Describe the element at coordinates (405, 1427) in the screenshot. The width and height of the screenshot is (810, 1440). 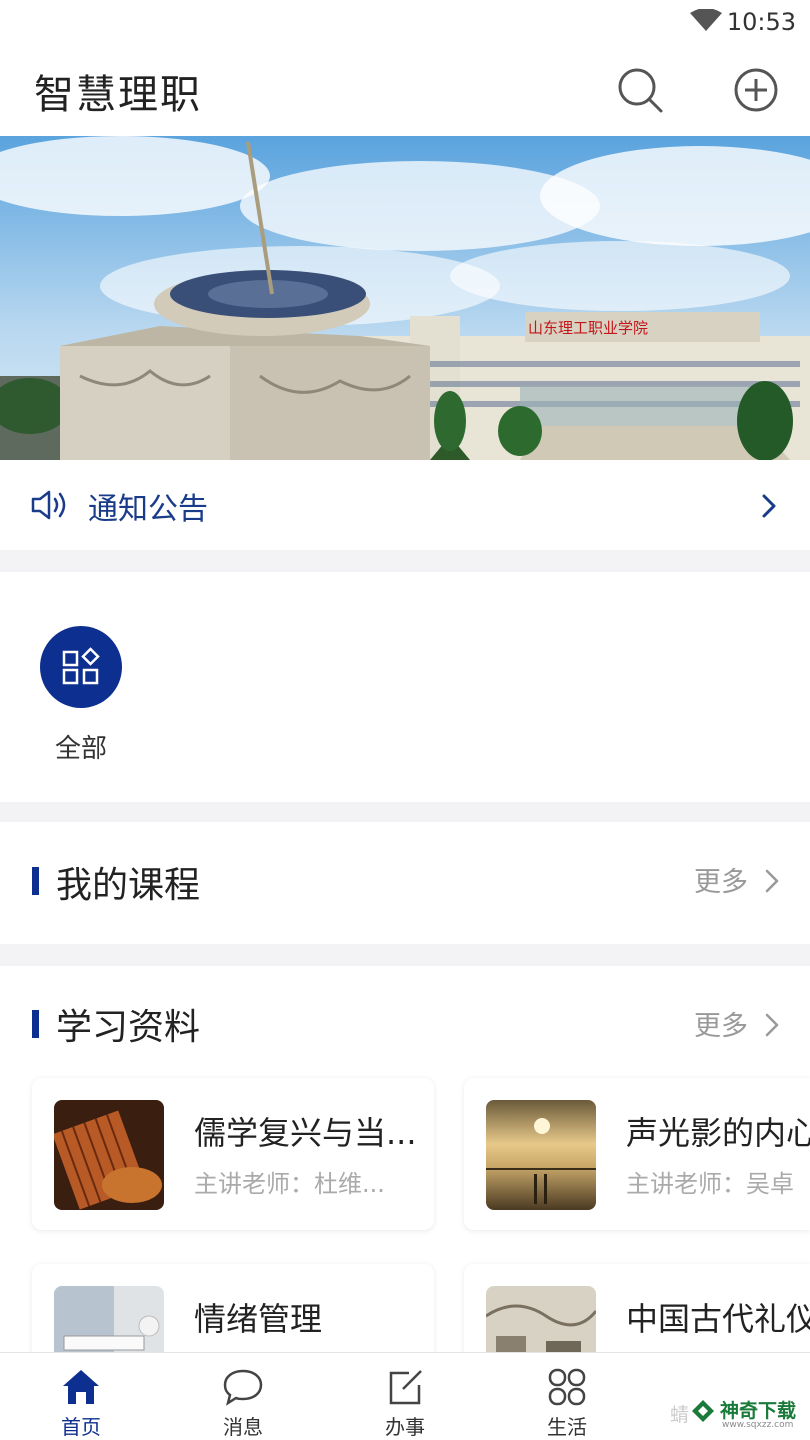
I see `tab-label: 办事` at that location.